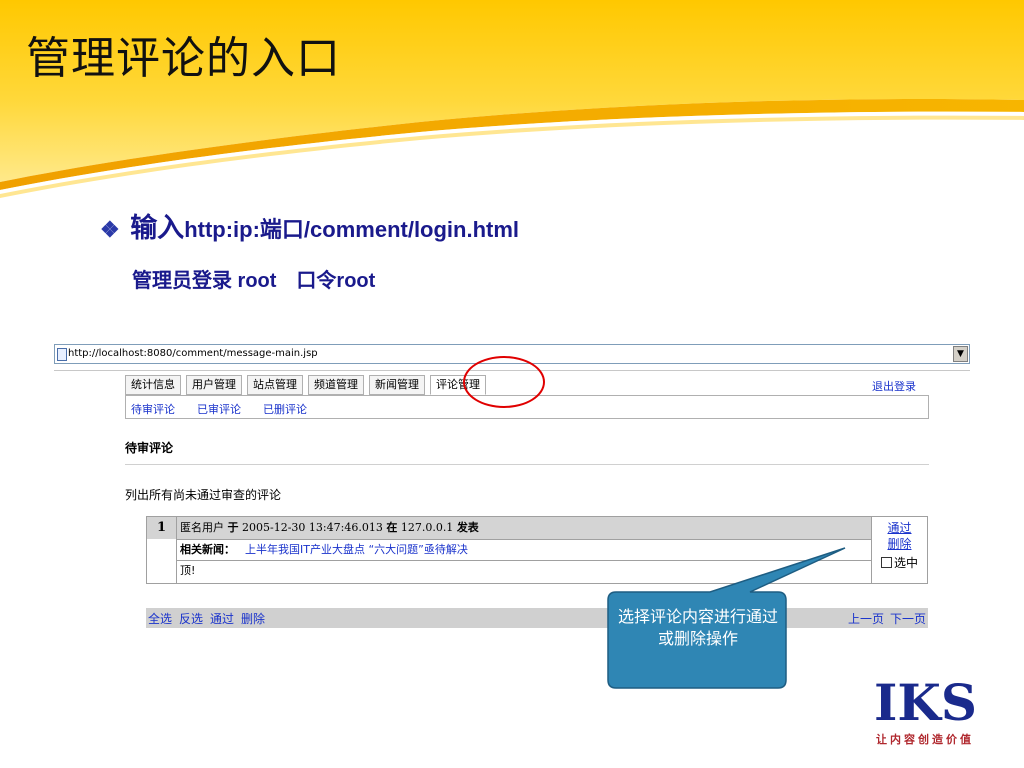 The height and width of the screenshot is (768, 1024). I want to click on comment-ip: 127.0.0.1, so click(427, 527).